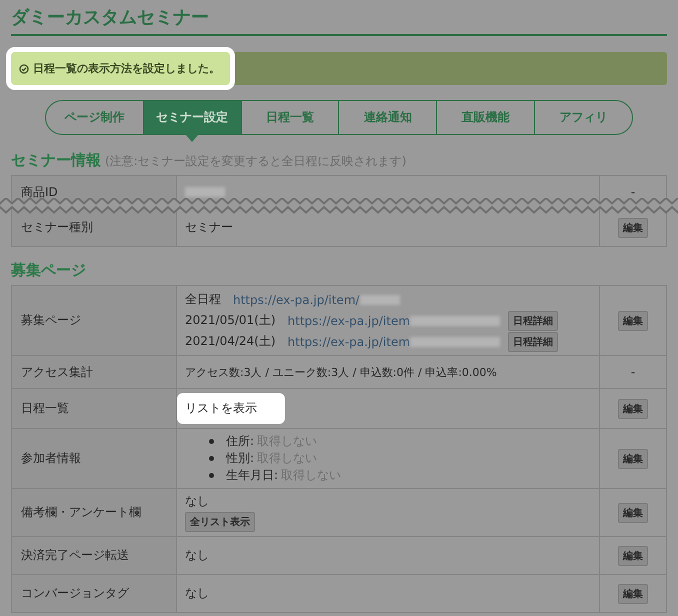 This screenshot has height=616, width=678. Describe the element at coordinates (230, 320) in the screenshot. I see `date-label: 2021/05/01(土)` at that location.